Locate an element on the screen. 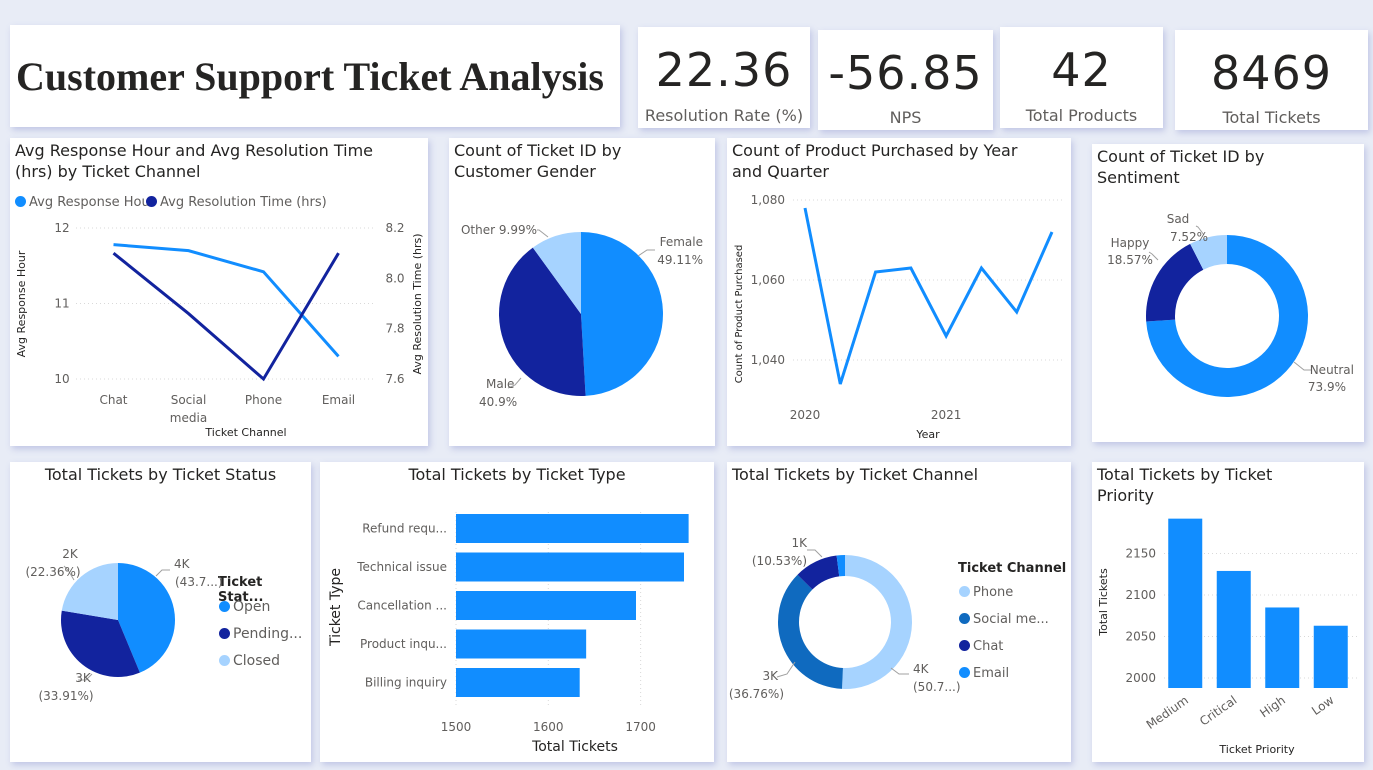 This screenshot has height=770, width=1373. x-tick-label: Chat is located at coordinates (113, 400).